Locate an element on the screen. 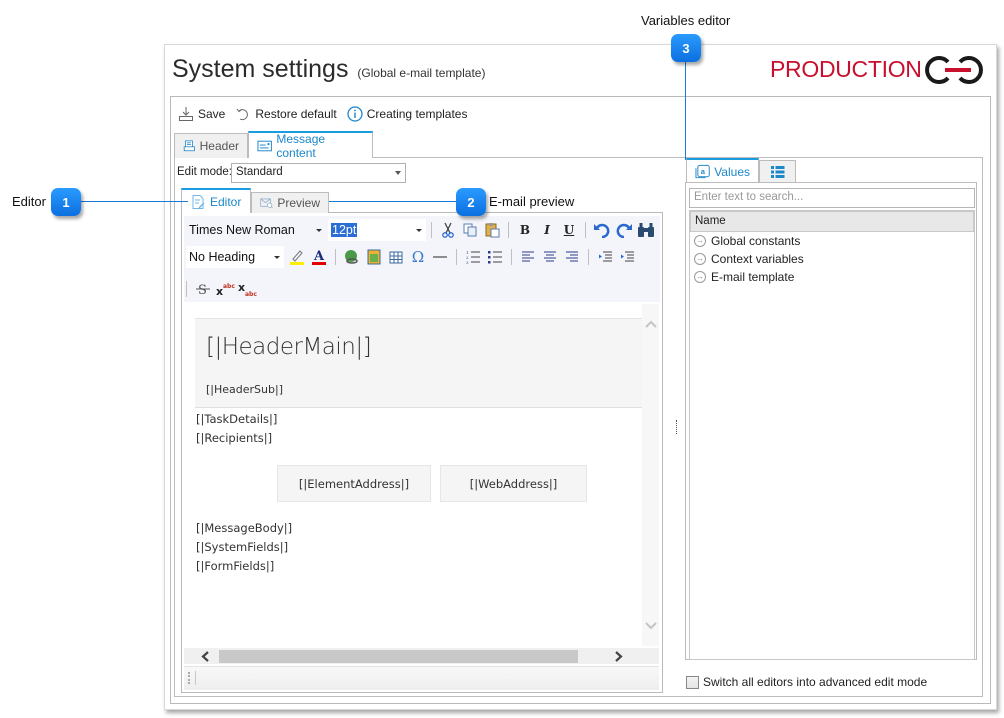 This screenshot has height=718, width=1004. element-address-placeholder: [|ElementAddress|] is located at coordinates (354, 483).